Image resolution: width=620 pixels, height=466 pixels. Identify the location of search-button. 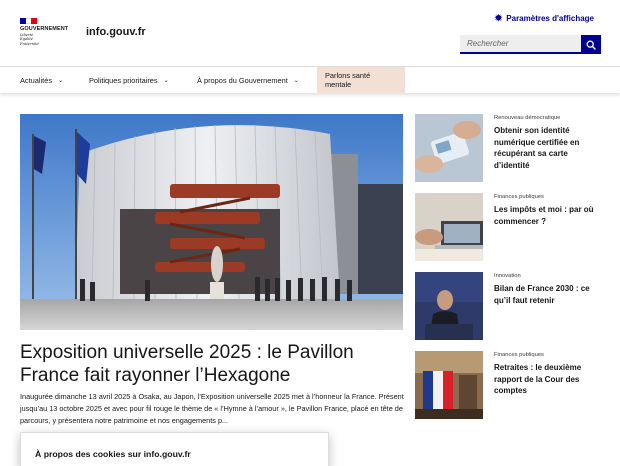
(591, 44).